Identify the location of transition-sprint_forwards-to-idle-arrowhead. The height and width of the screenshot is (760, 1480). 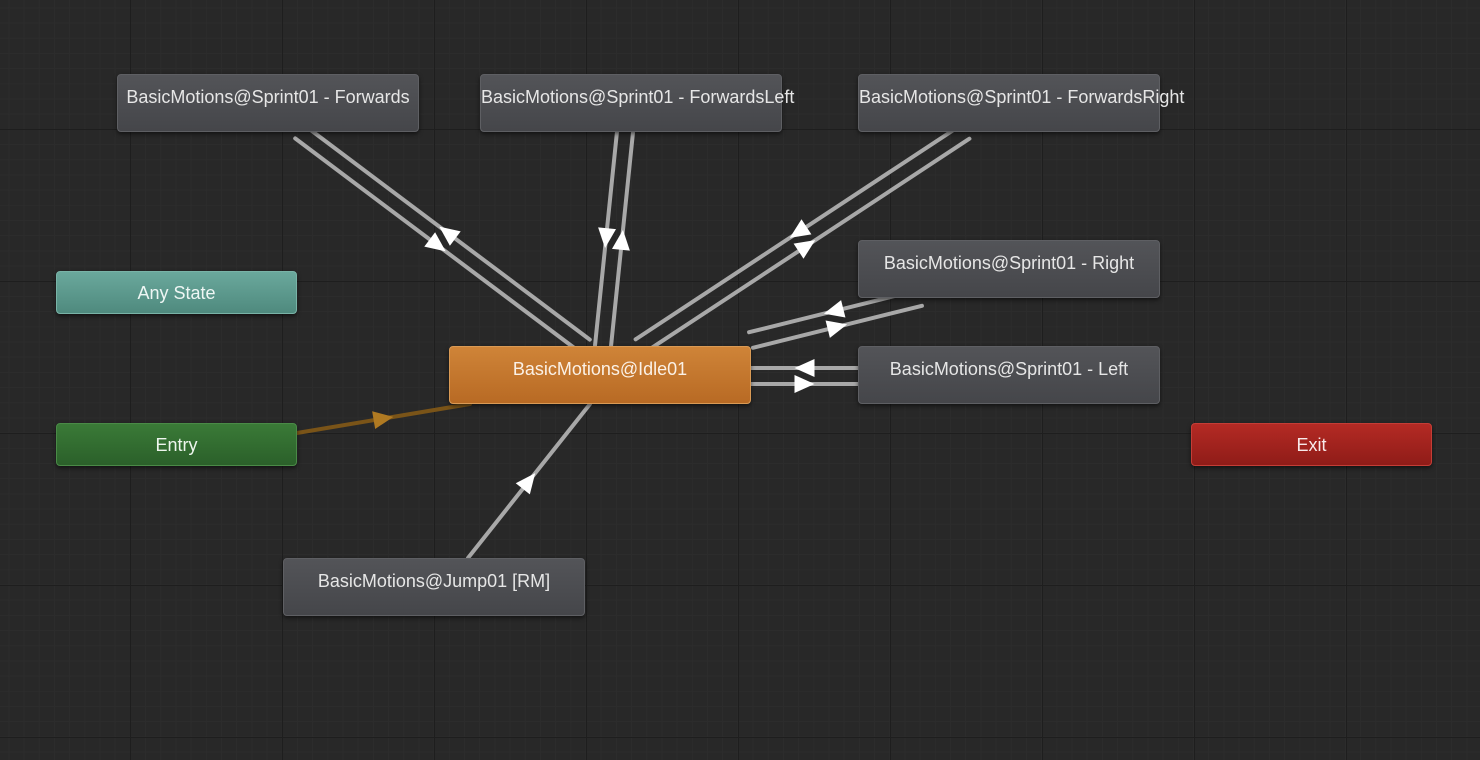
(435, 242).